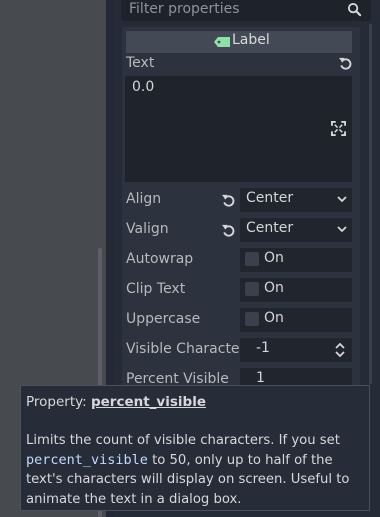 This screenshot has width=380, height=517. What do you see at coordinates (370, 204) in the screenshot?
I see `inspector-scrollbar` at bounding box center [370, 204].